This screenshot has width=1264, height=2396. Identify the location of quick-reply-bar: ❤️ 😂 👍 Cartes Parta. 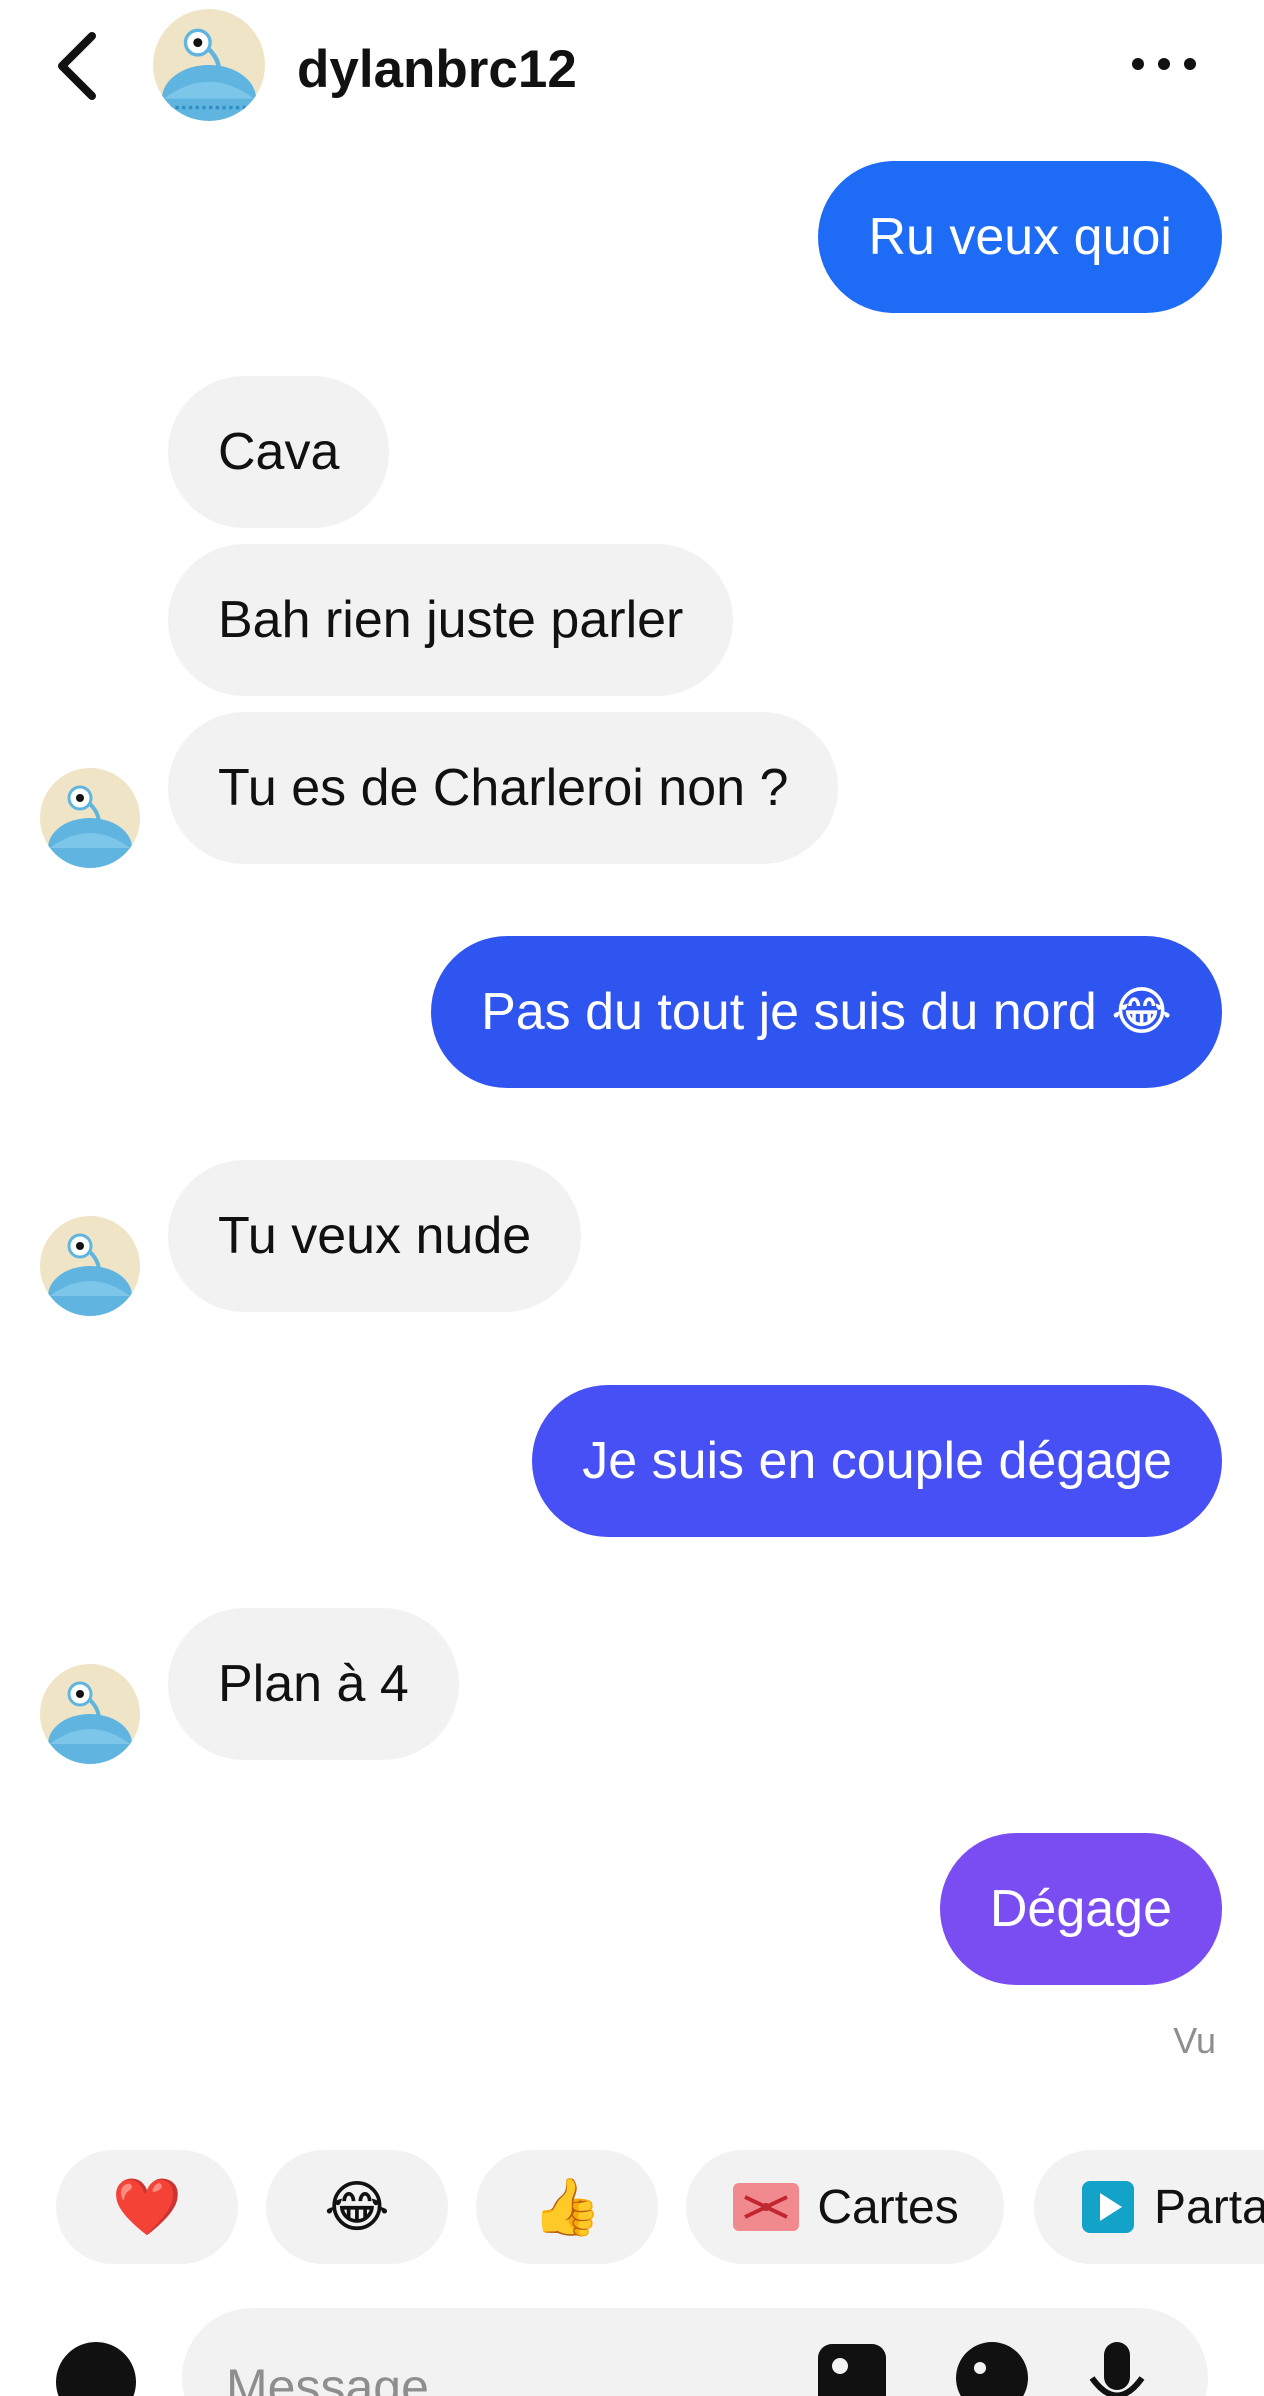
(632, 2208).